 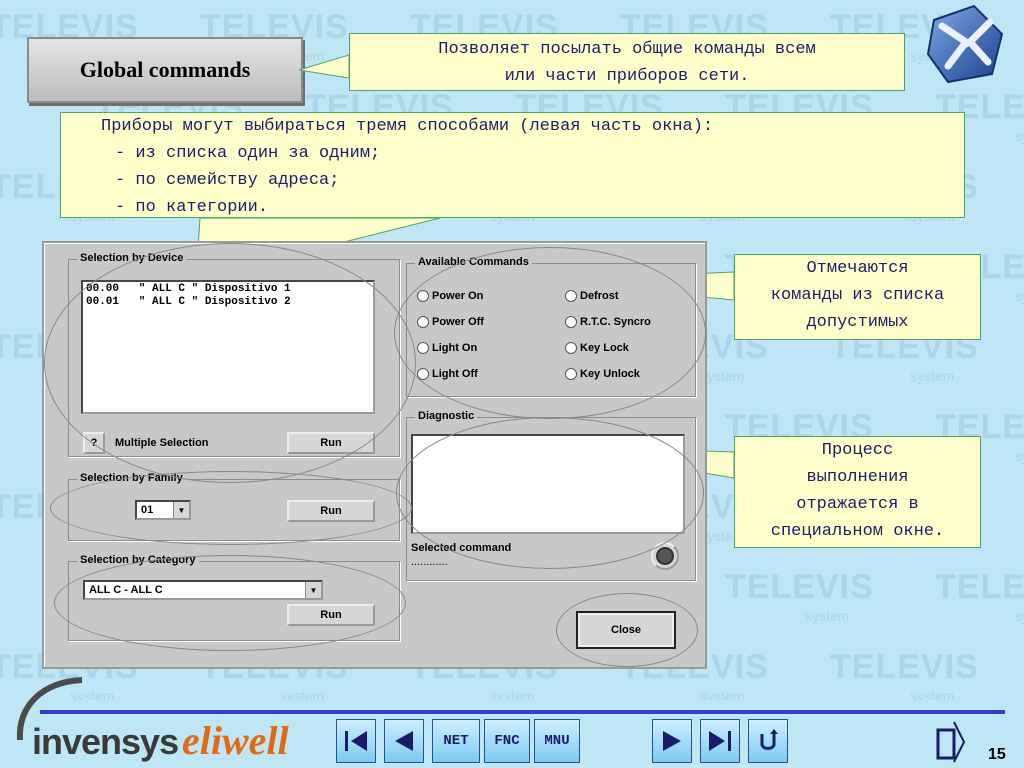 I want to click on eliwell-logo: eliwell, so click(x=235, y=740).